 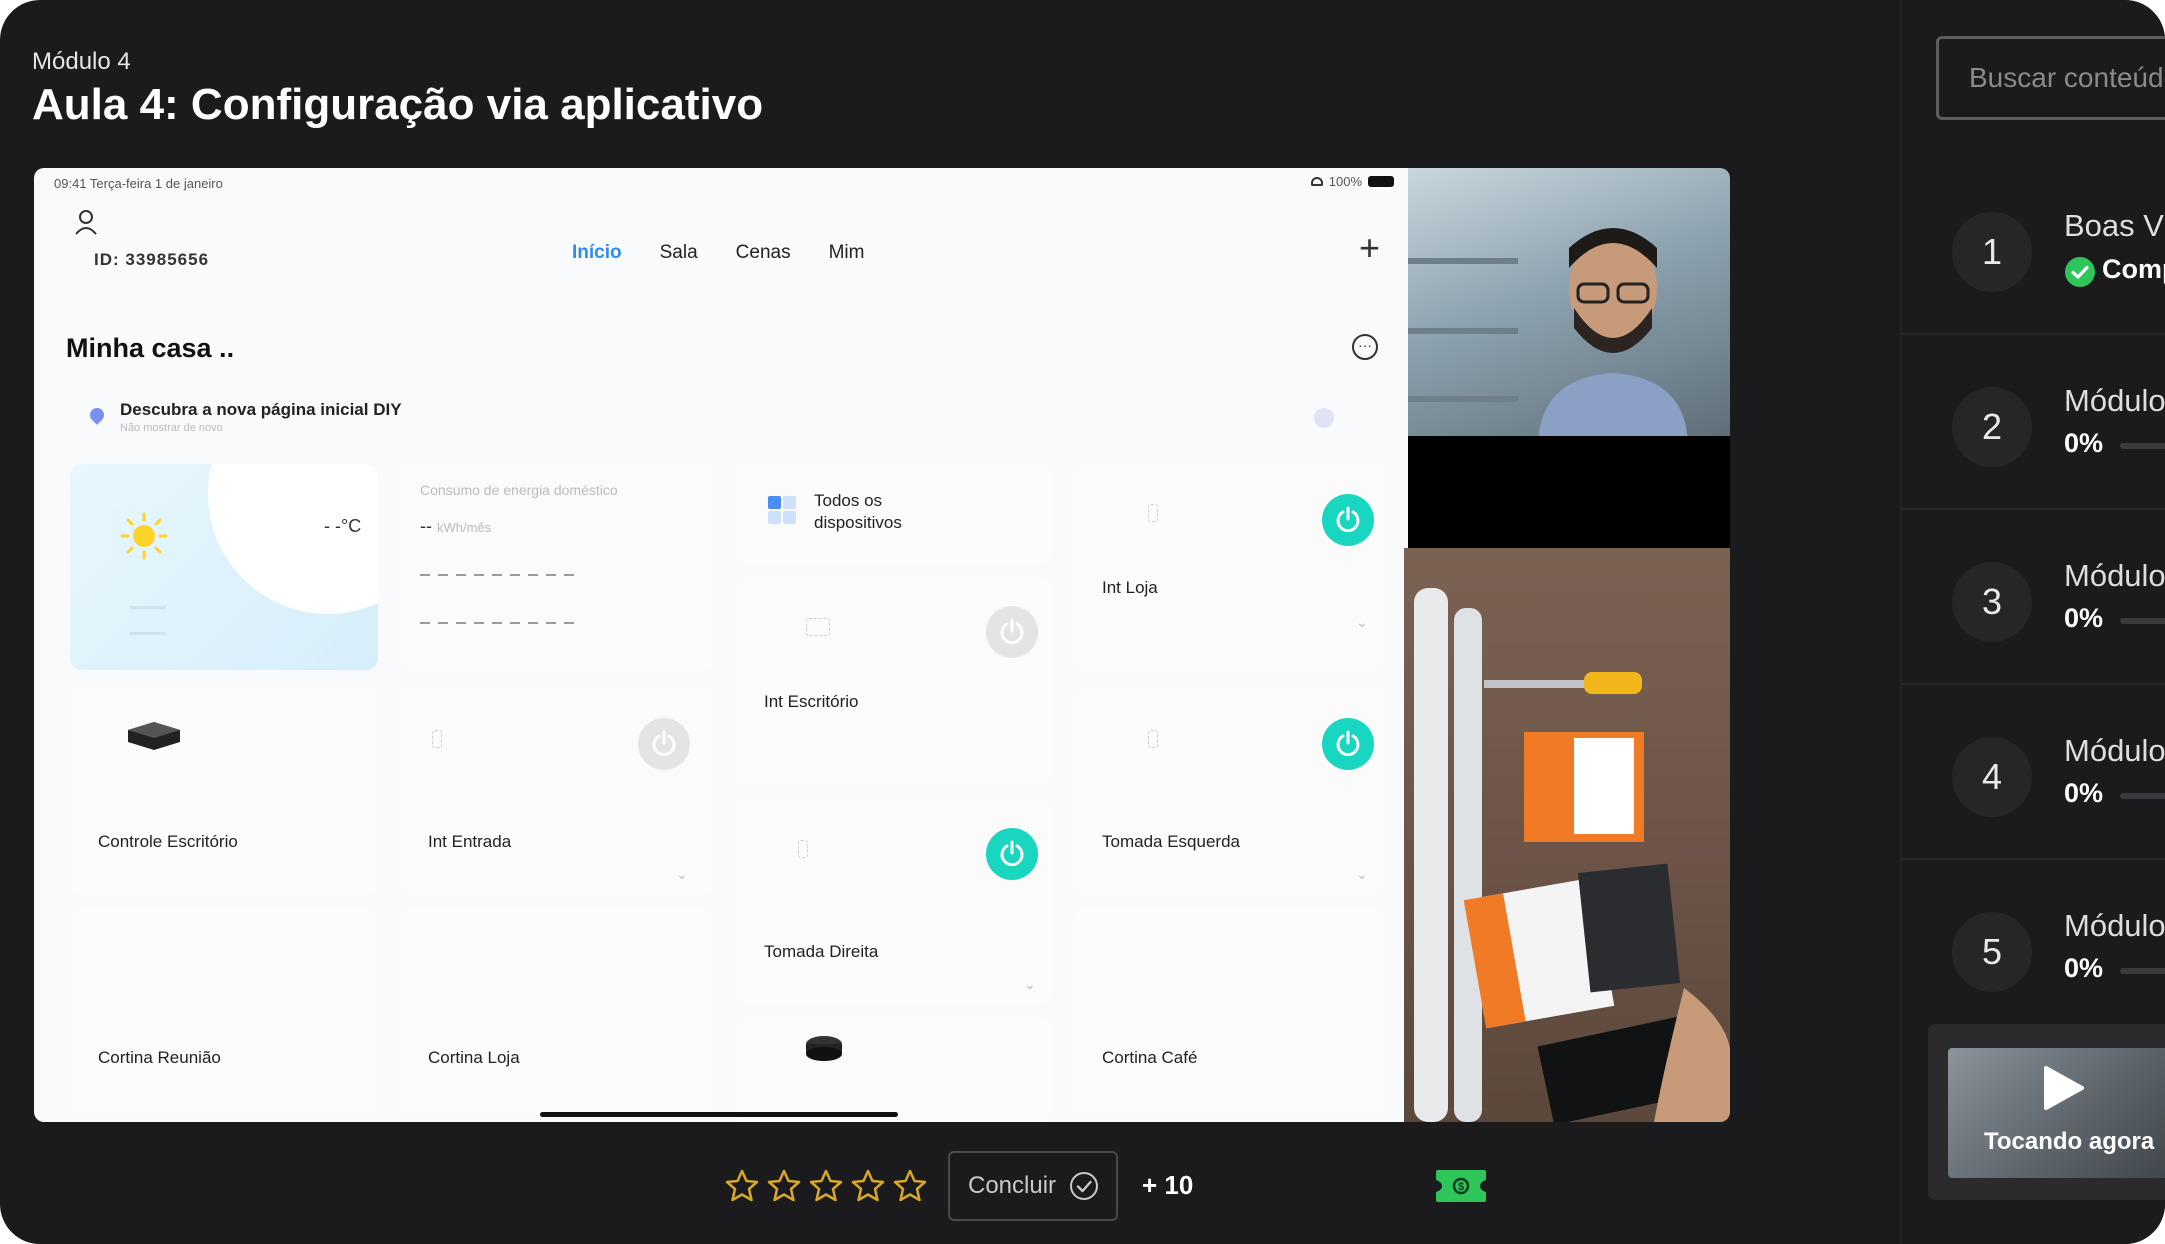 I want to click on status-icons: 100%, so click(x=1352, y=181).